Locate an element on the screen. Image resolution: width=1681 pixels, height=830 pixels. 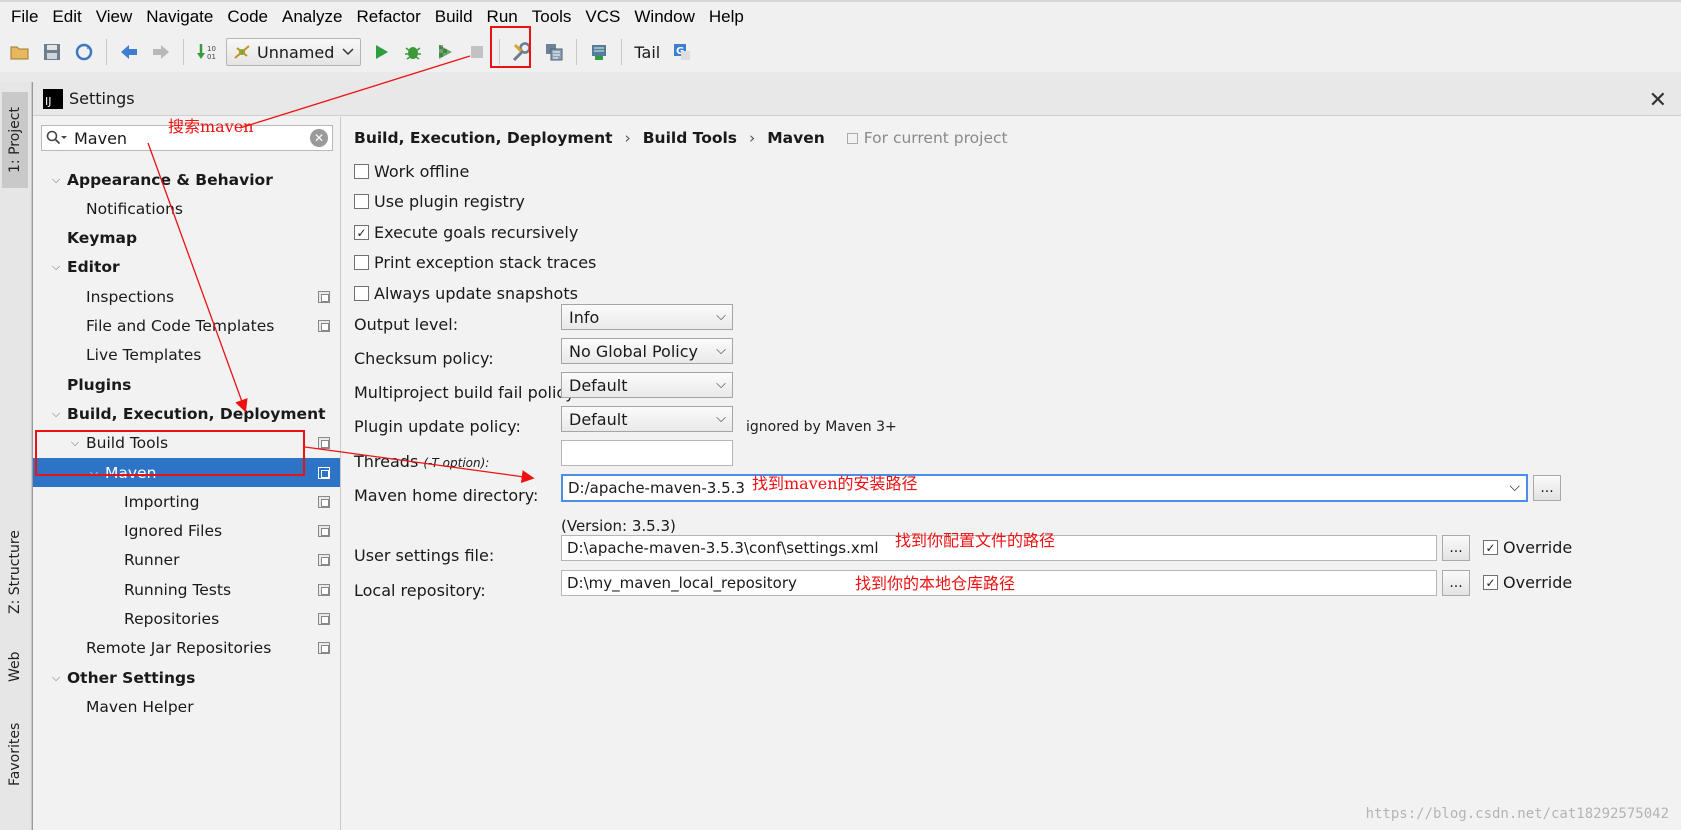
arrow-to-maven-home is located at coordinates (419, 465).